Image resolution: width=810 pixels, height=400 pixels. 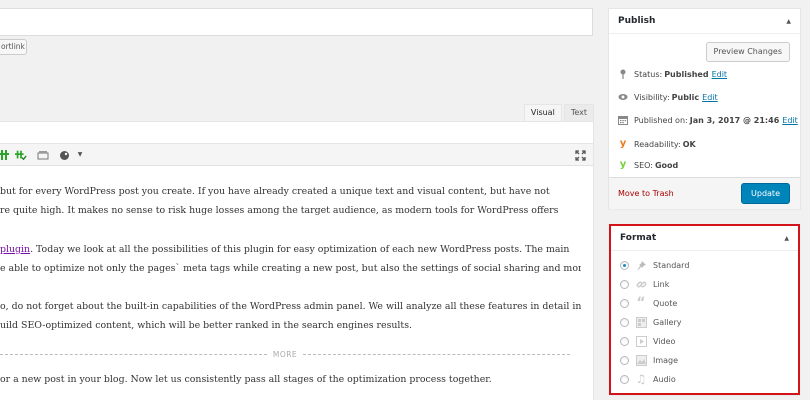 I want to click on status-value: Published, so click(x=686, y=74).